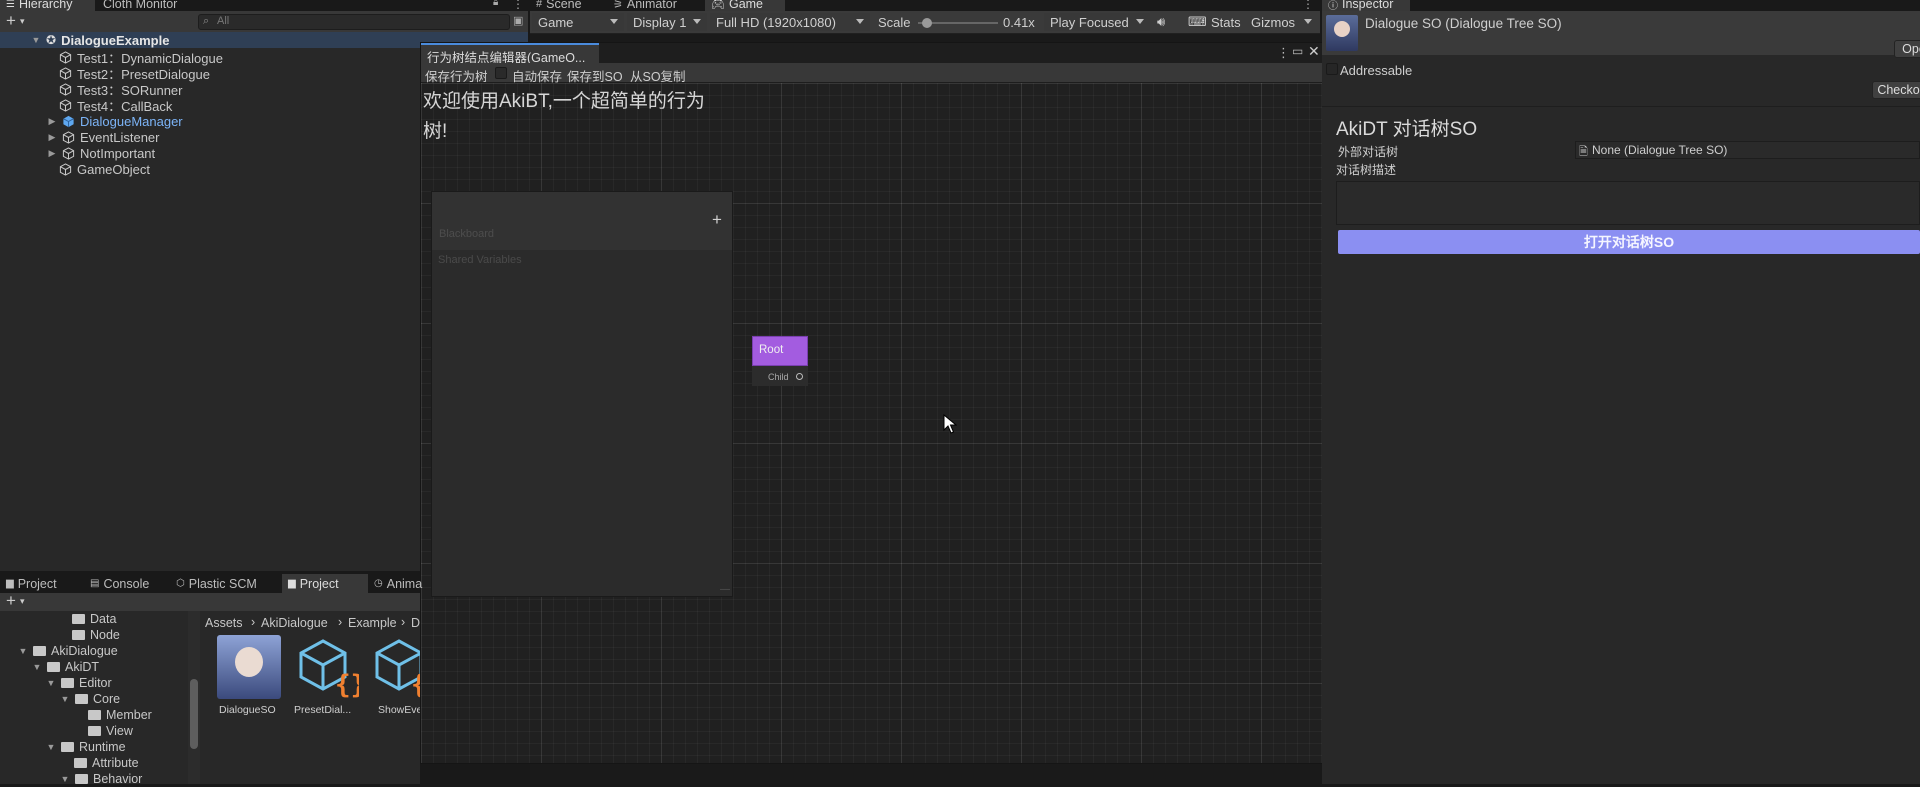 The image size is (1920, 787). Describe the element at coordinates (292, 583) in the screenshot. I see `folder-icon: ▆` at that location.